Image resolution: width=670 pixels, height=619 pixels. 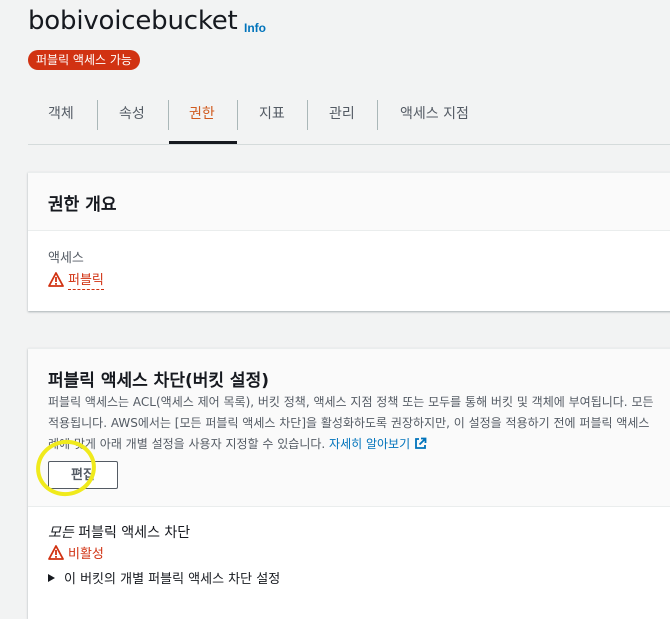 I want to click on panel-title: 권한 개요, so click(x=82, y=205).